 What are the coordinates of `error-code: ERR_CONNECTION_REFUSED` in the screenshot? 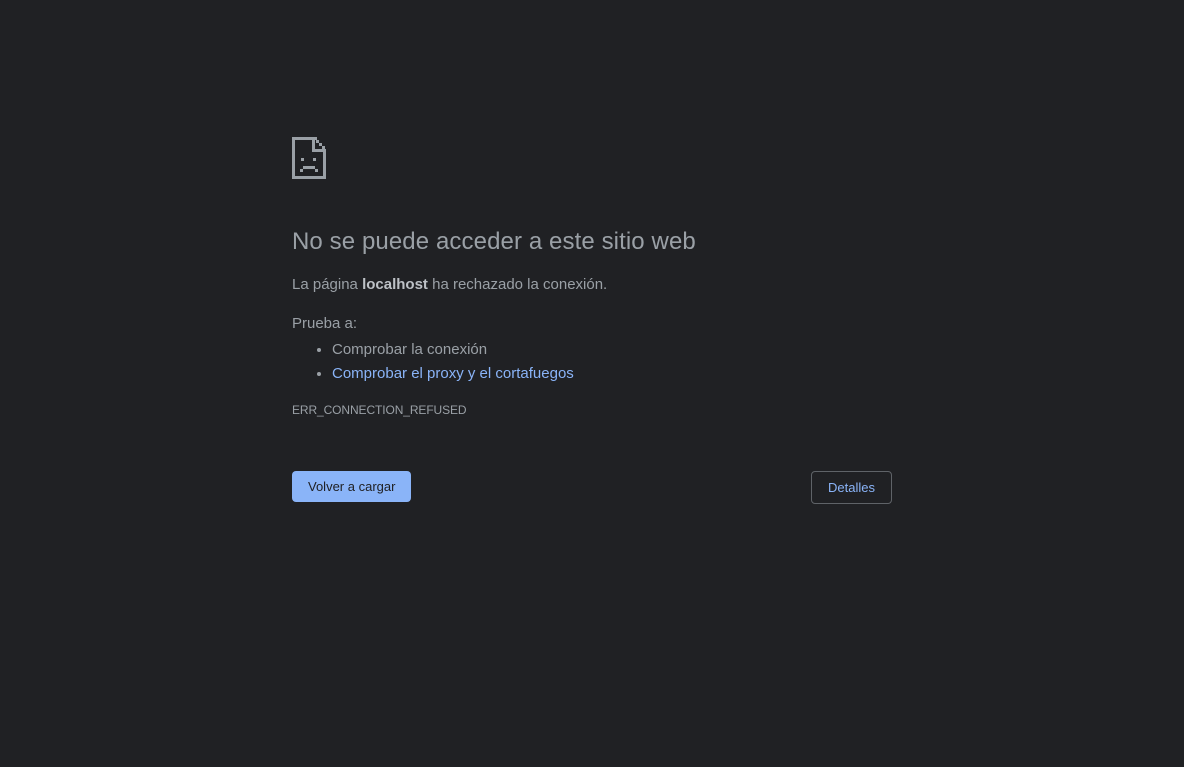 It's located at (379, 410).